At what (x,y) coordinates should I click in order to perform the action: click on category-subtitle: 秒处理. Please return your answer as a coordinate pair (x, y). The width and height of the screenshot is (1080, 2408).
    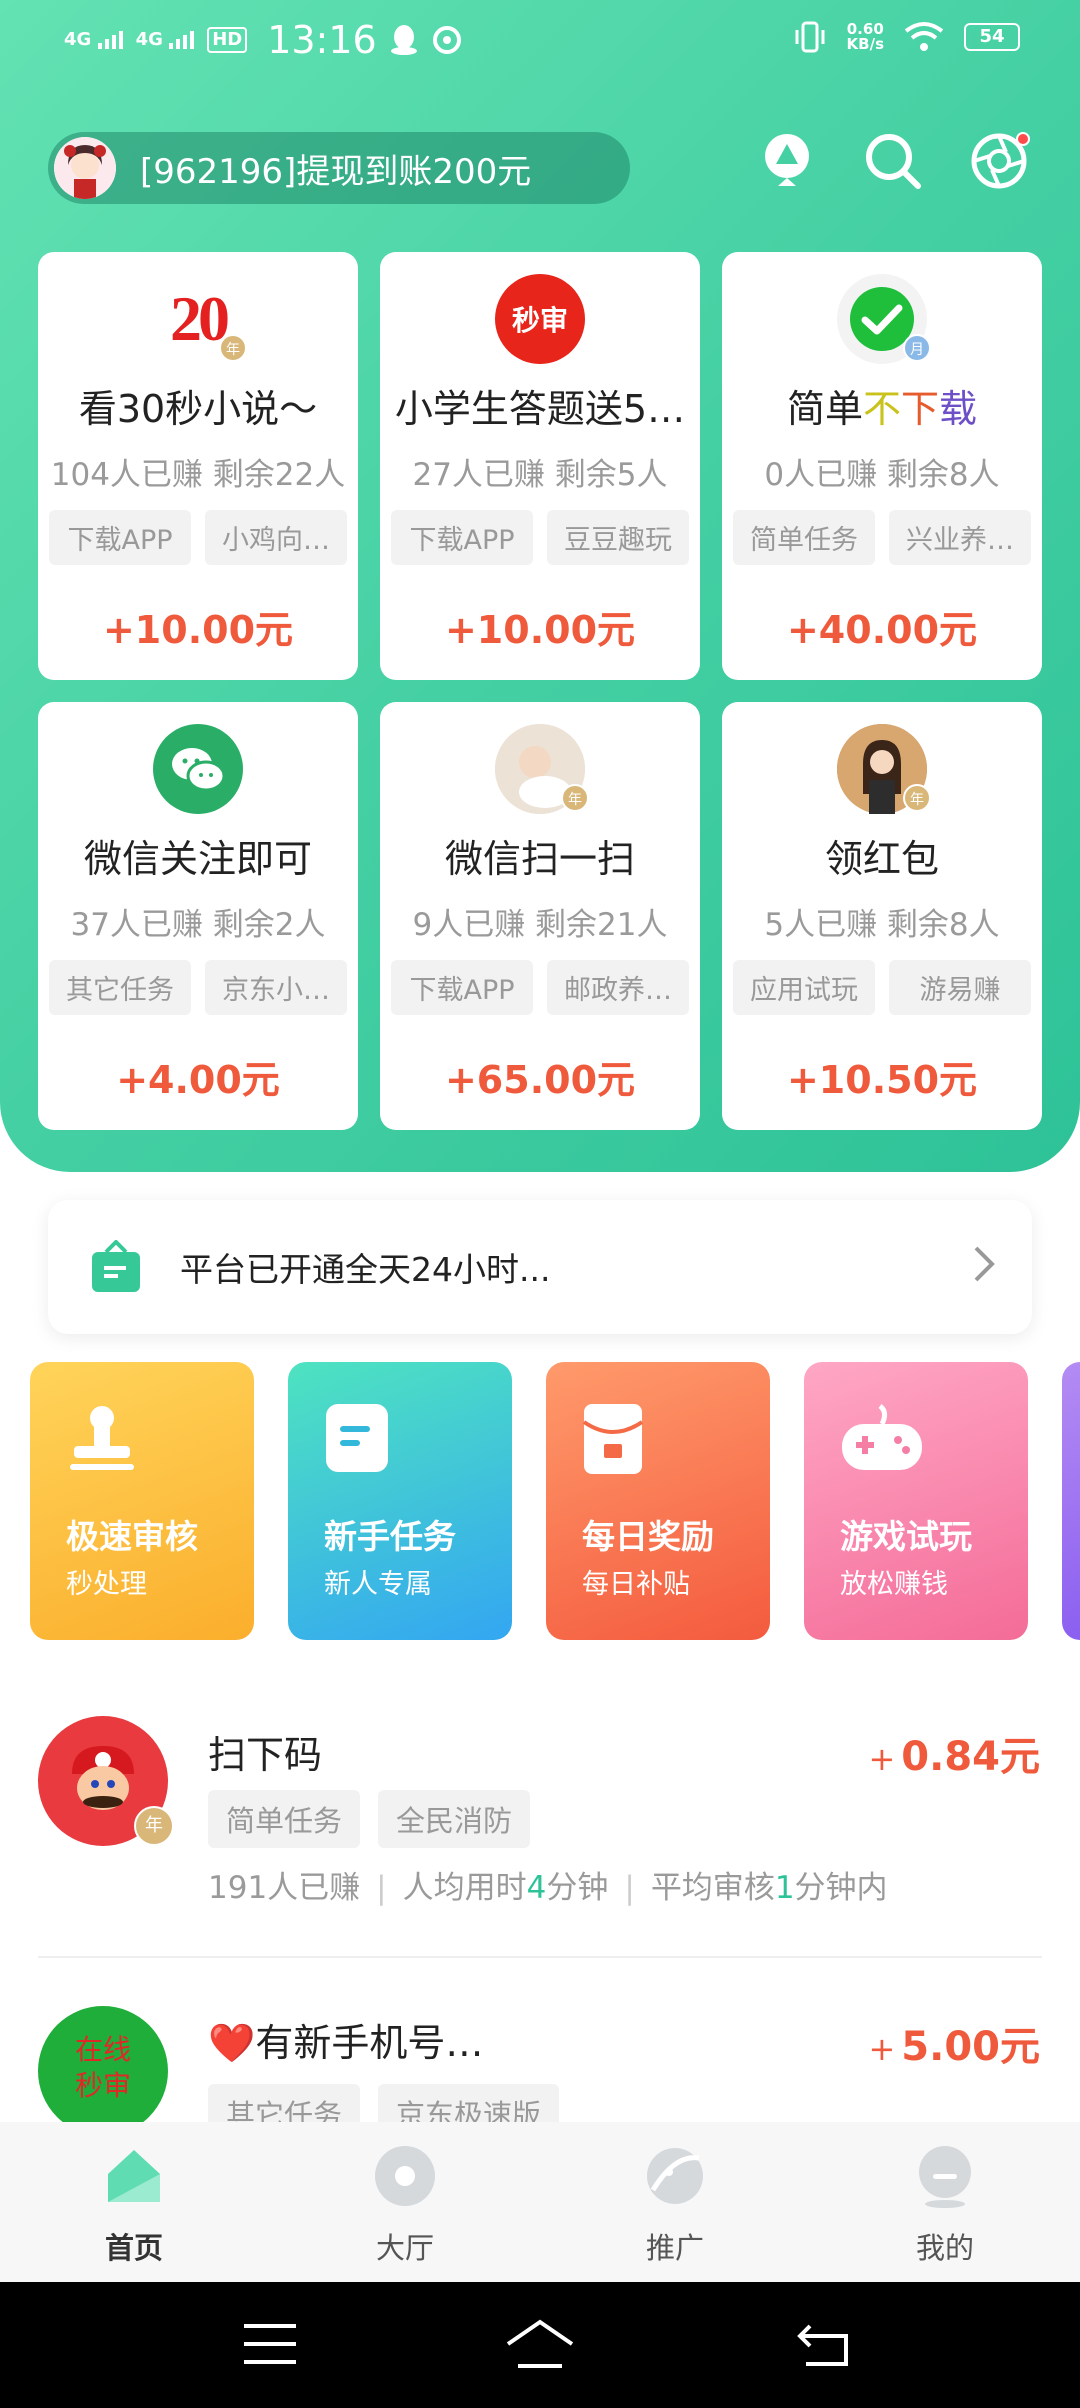
    Looking at the image, I should click on (106, 1584).